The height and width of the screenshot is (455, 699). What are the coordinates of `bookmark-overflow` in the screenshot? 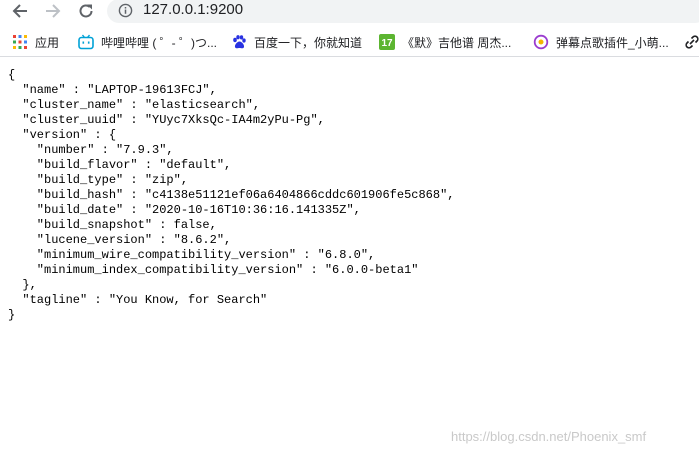 It's located at (691, 42).